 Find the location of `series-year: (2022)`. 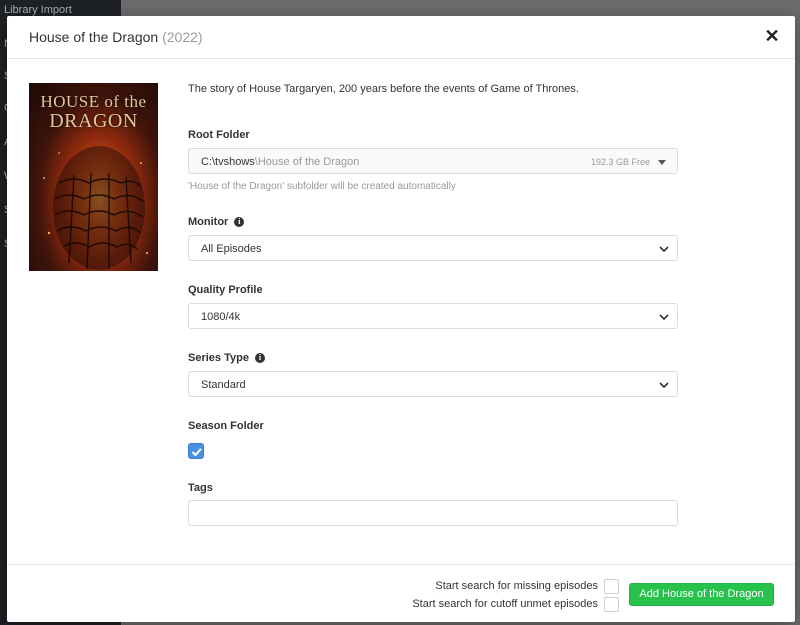

series-year: (2022) is located at coordinates (182, 37).